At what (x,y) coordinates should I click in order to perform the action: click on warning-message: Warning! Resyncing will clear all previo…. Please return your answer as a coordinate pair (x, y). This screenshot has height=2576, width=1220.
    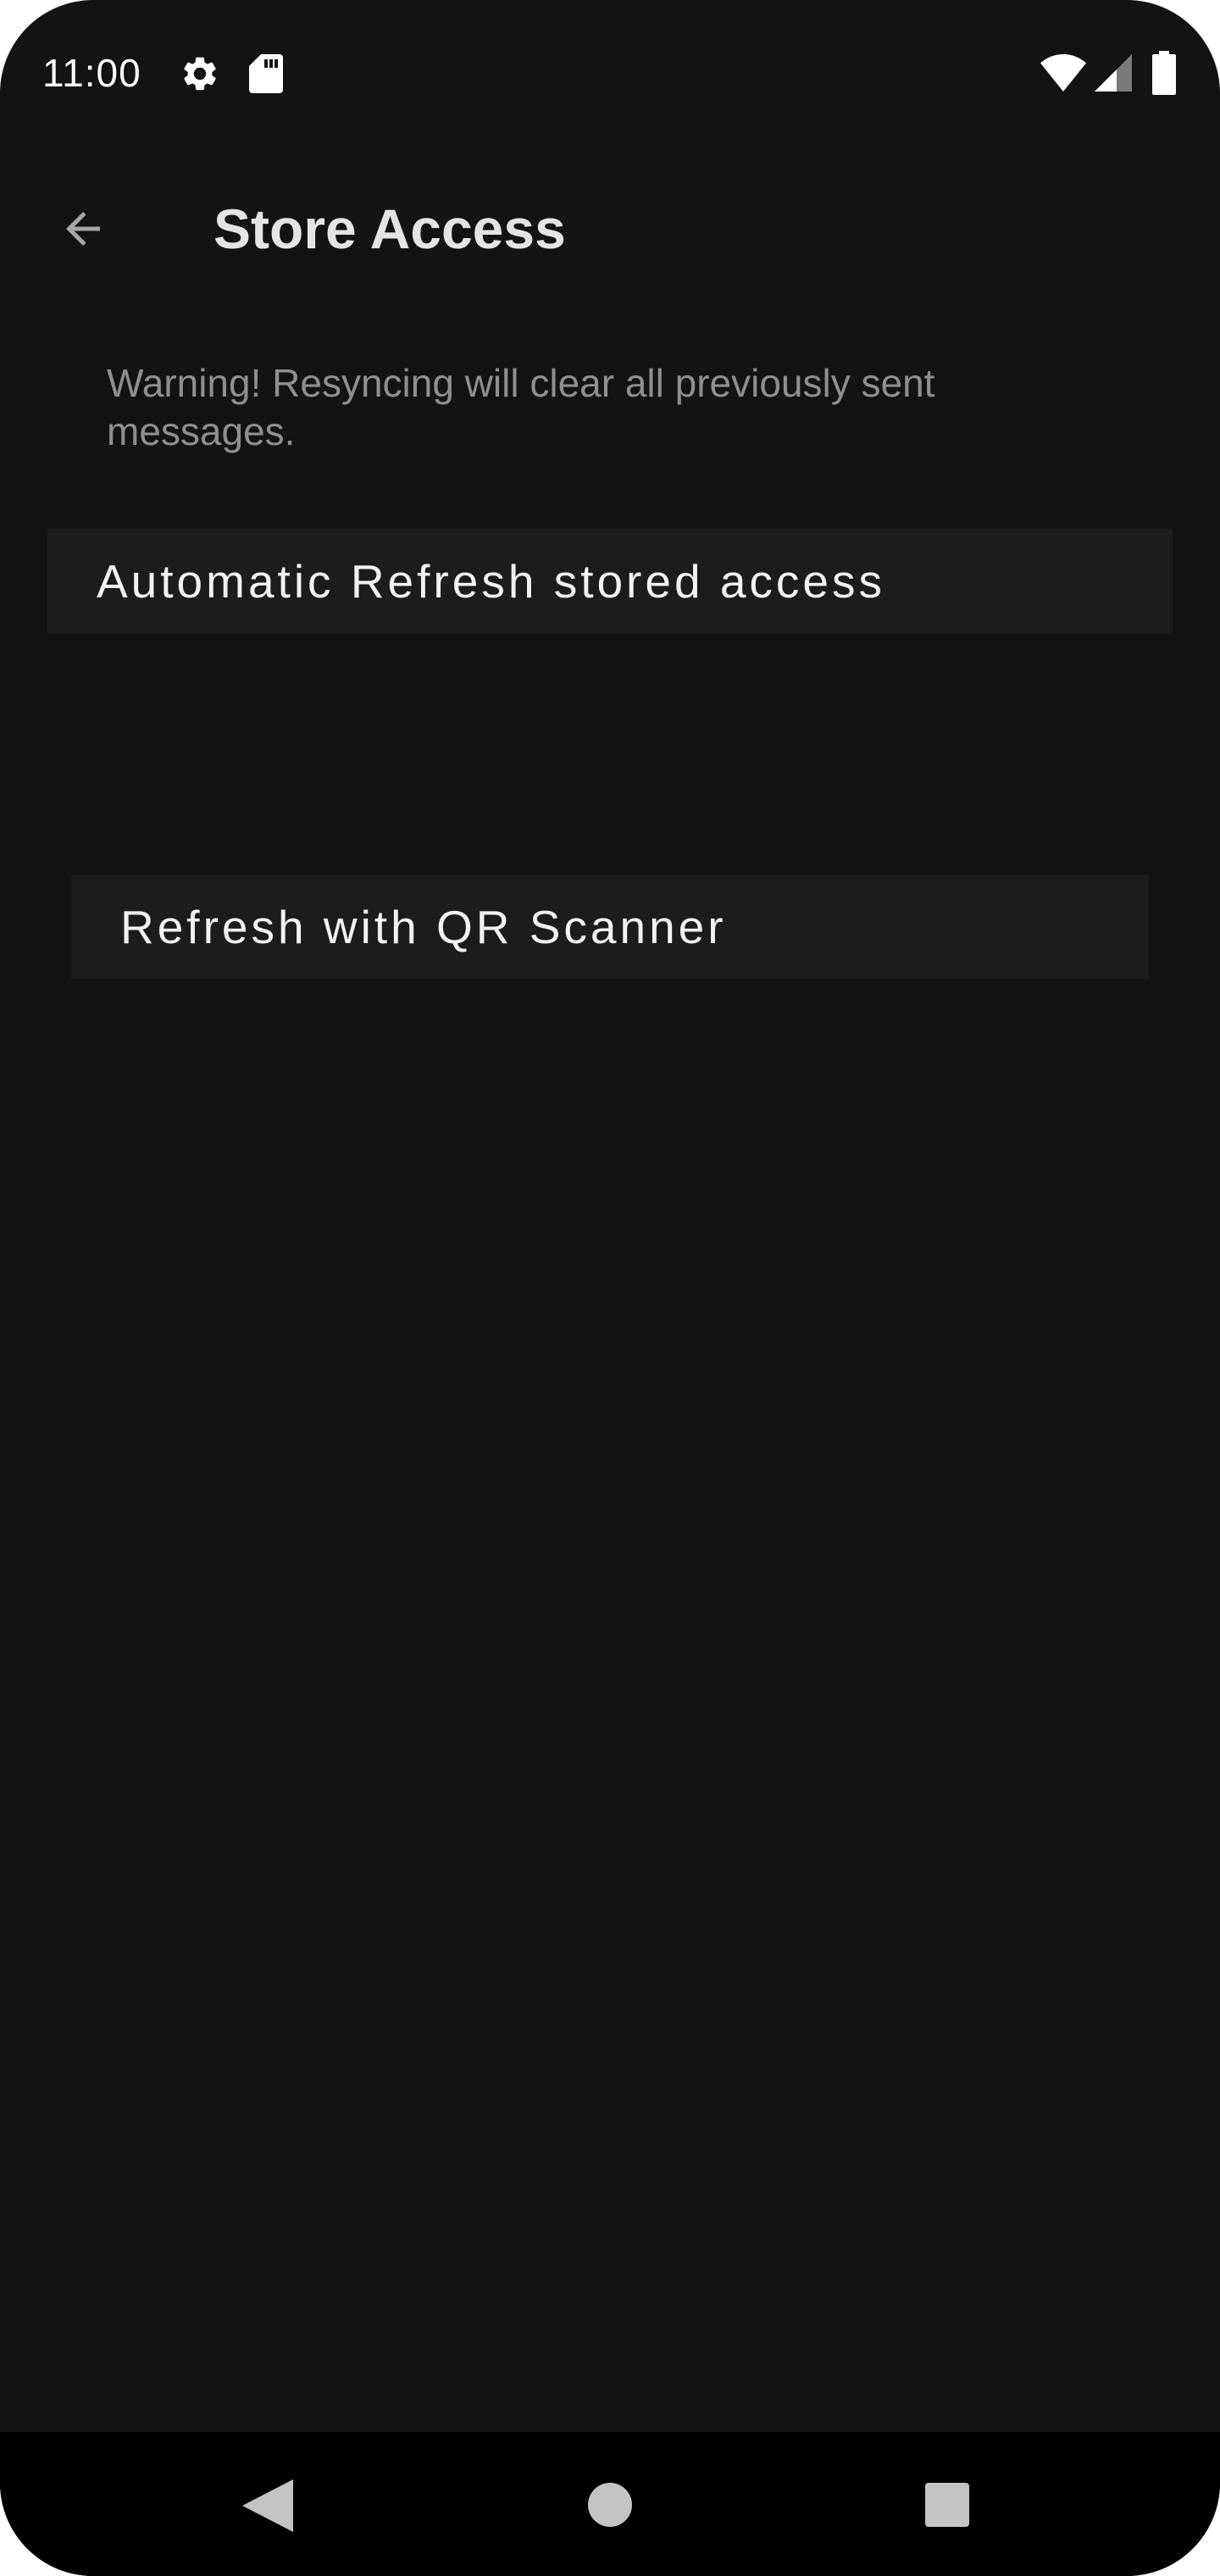
    Looking at the image, I should click on (521, 407).